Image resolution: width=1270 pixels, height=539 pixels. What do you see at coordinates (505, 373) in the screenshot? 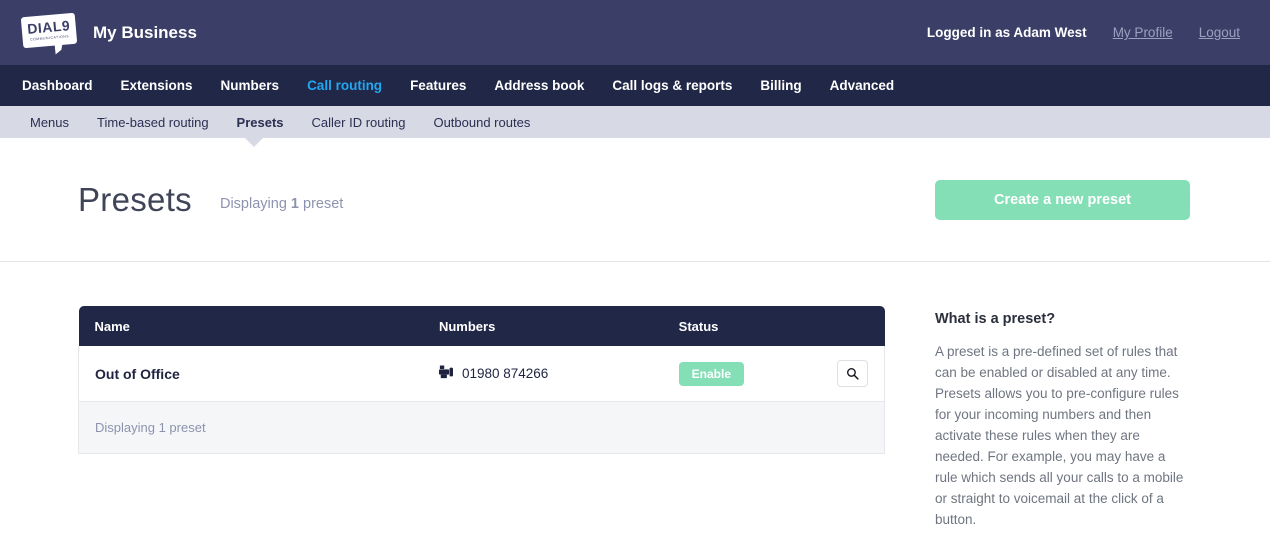
I see `preset-number-text: 01980 874266` at bounding box center [505, 373].